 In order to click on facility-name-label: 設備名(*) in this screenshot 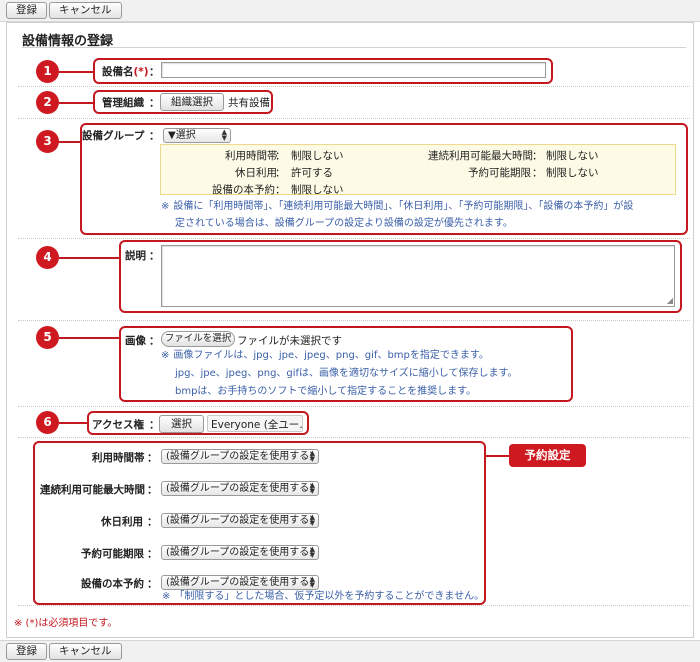, I will do `click(125, 71)`.